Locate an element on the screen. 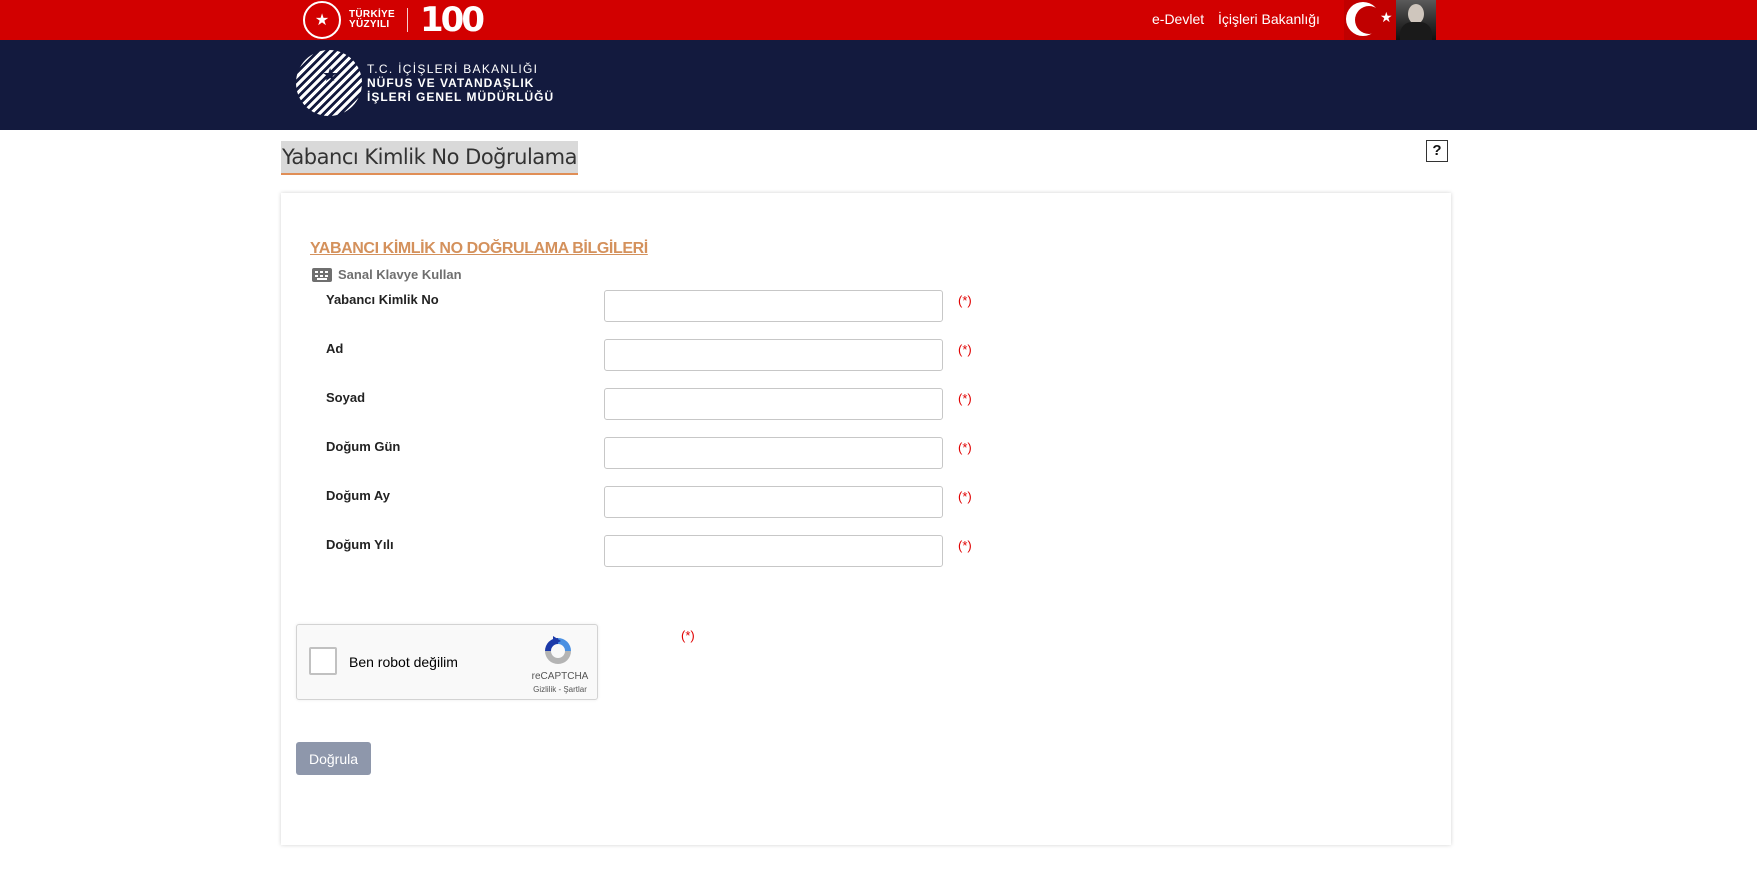  label-dogum-ay: Doğum Ay is located at coordinates (358, 495).